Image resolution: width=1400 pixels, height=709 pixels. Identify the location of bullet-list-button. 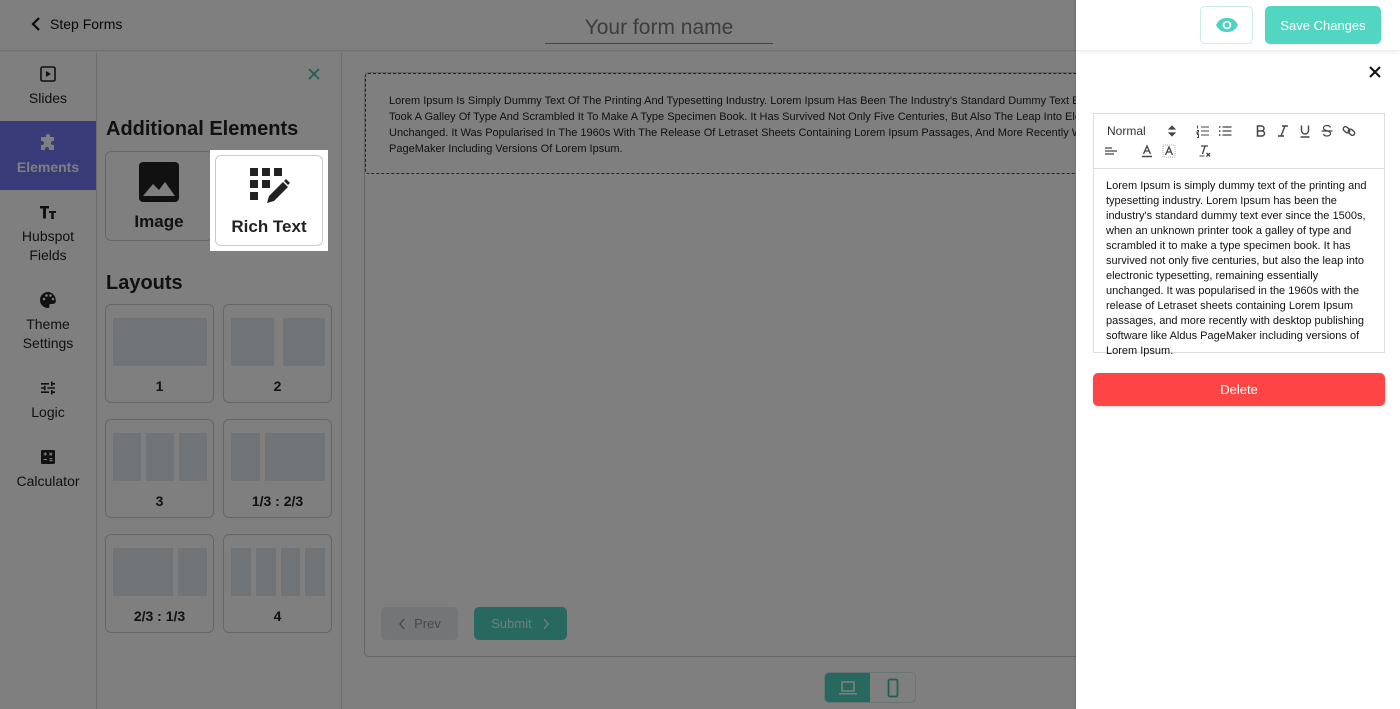
(1225, 131).